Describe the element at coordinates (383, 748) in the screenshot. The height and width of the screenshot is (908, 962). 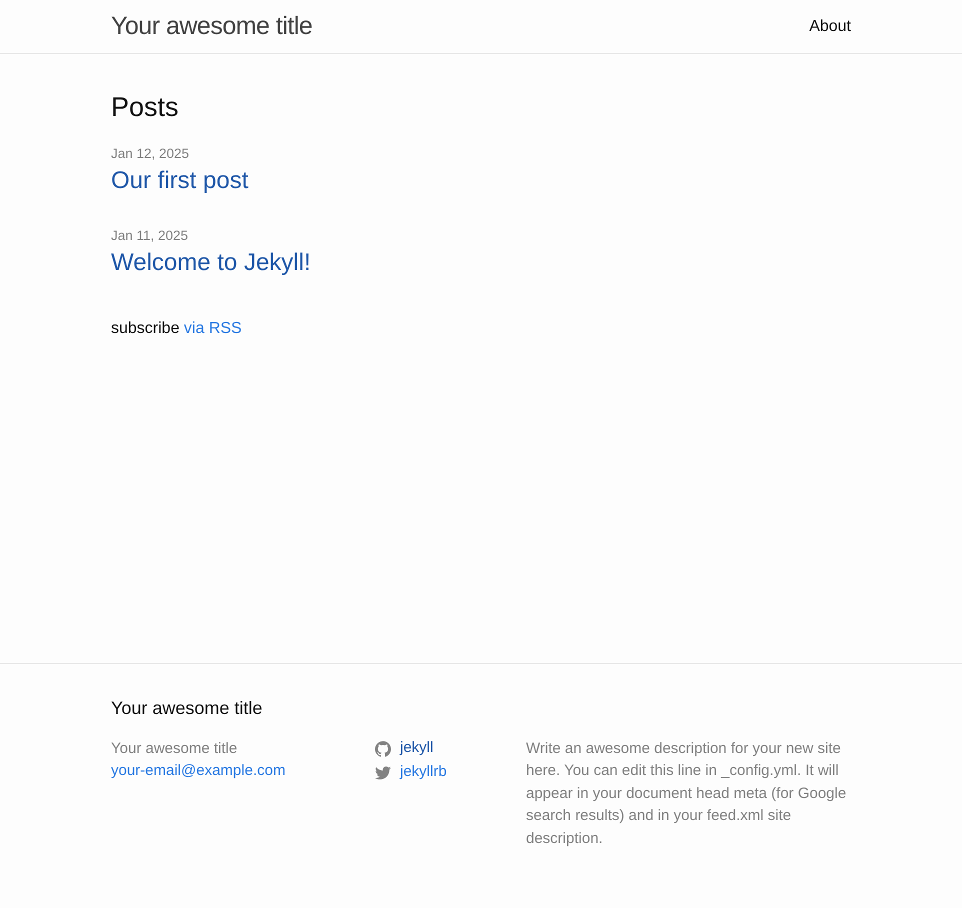
I see `cat-icon` at that location.